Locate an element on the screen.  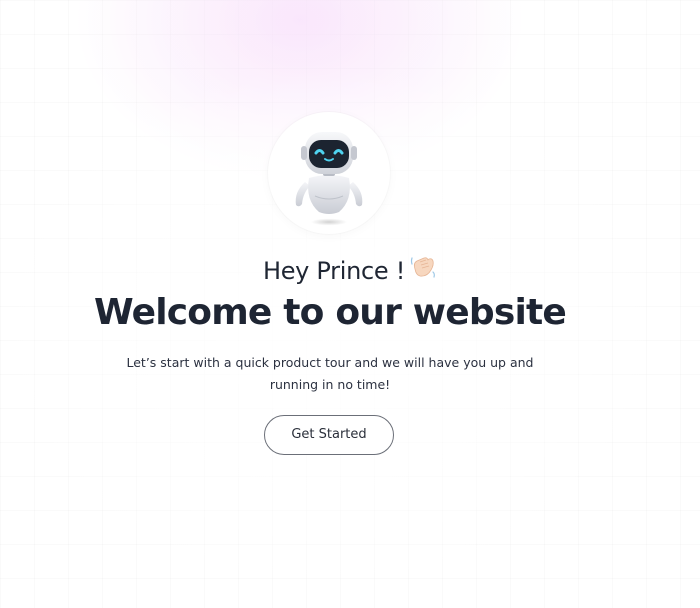
avatar is located at coordinates (329, 173).